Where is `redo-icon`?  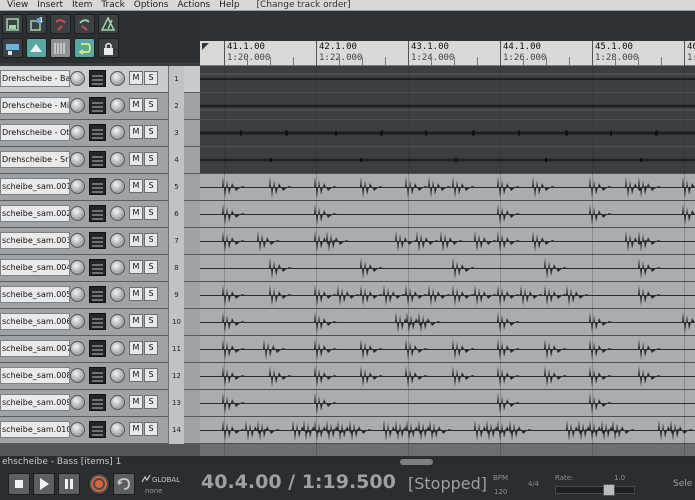
redo-icon is located at coordinates (84, 24).